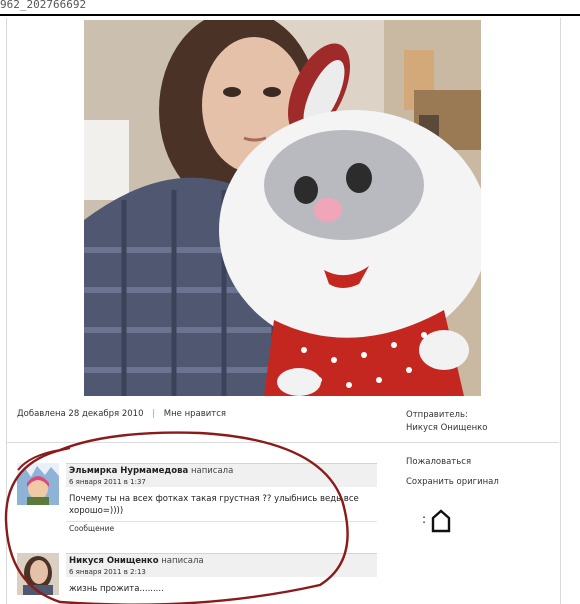  I want to click on sender-block: Отправитель: Никуся Онищенко, so click(446, 422).